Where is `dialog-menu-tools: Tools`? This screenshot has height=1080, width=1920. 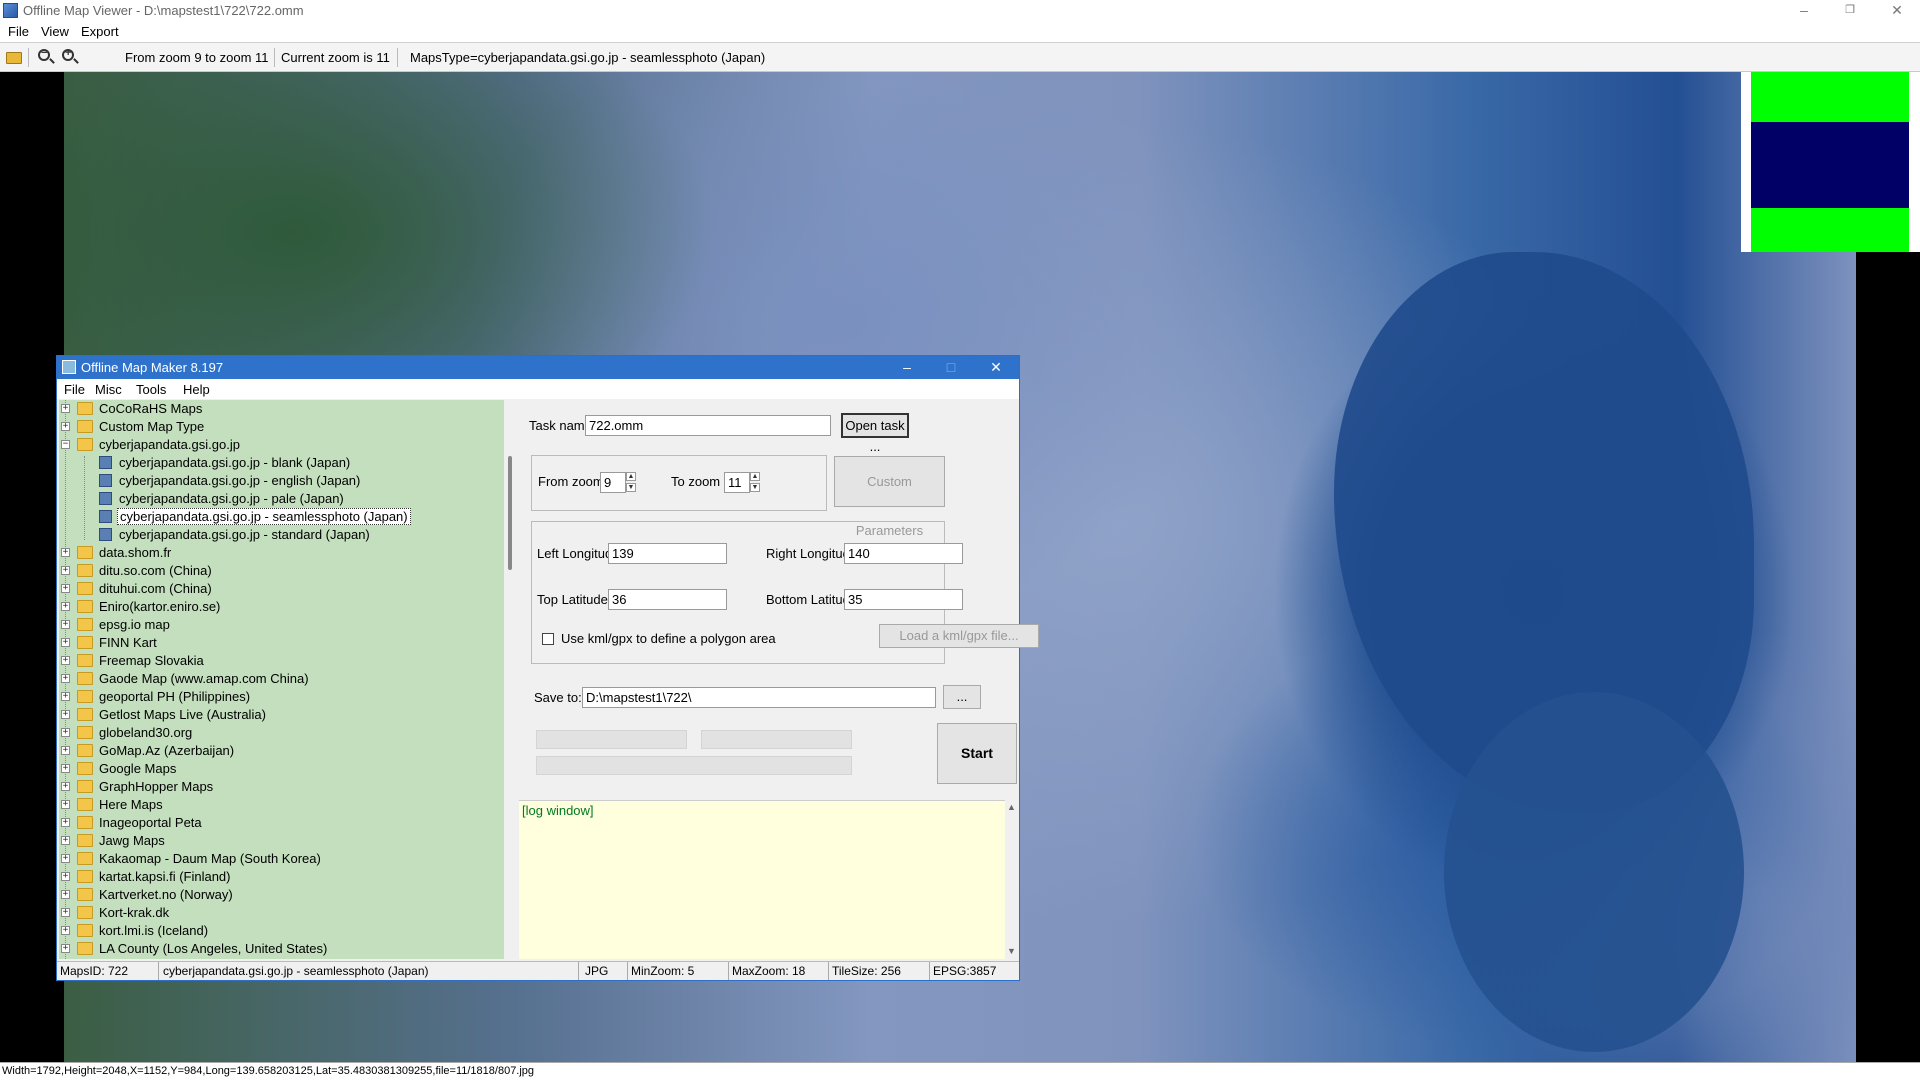 dialog-menu-tools: Tools is located at coordinates (151, 389).